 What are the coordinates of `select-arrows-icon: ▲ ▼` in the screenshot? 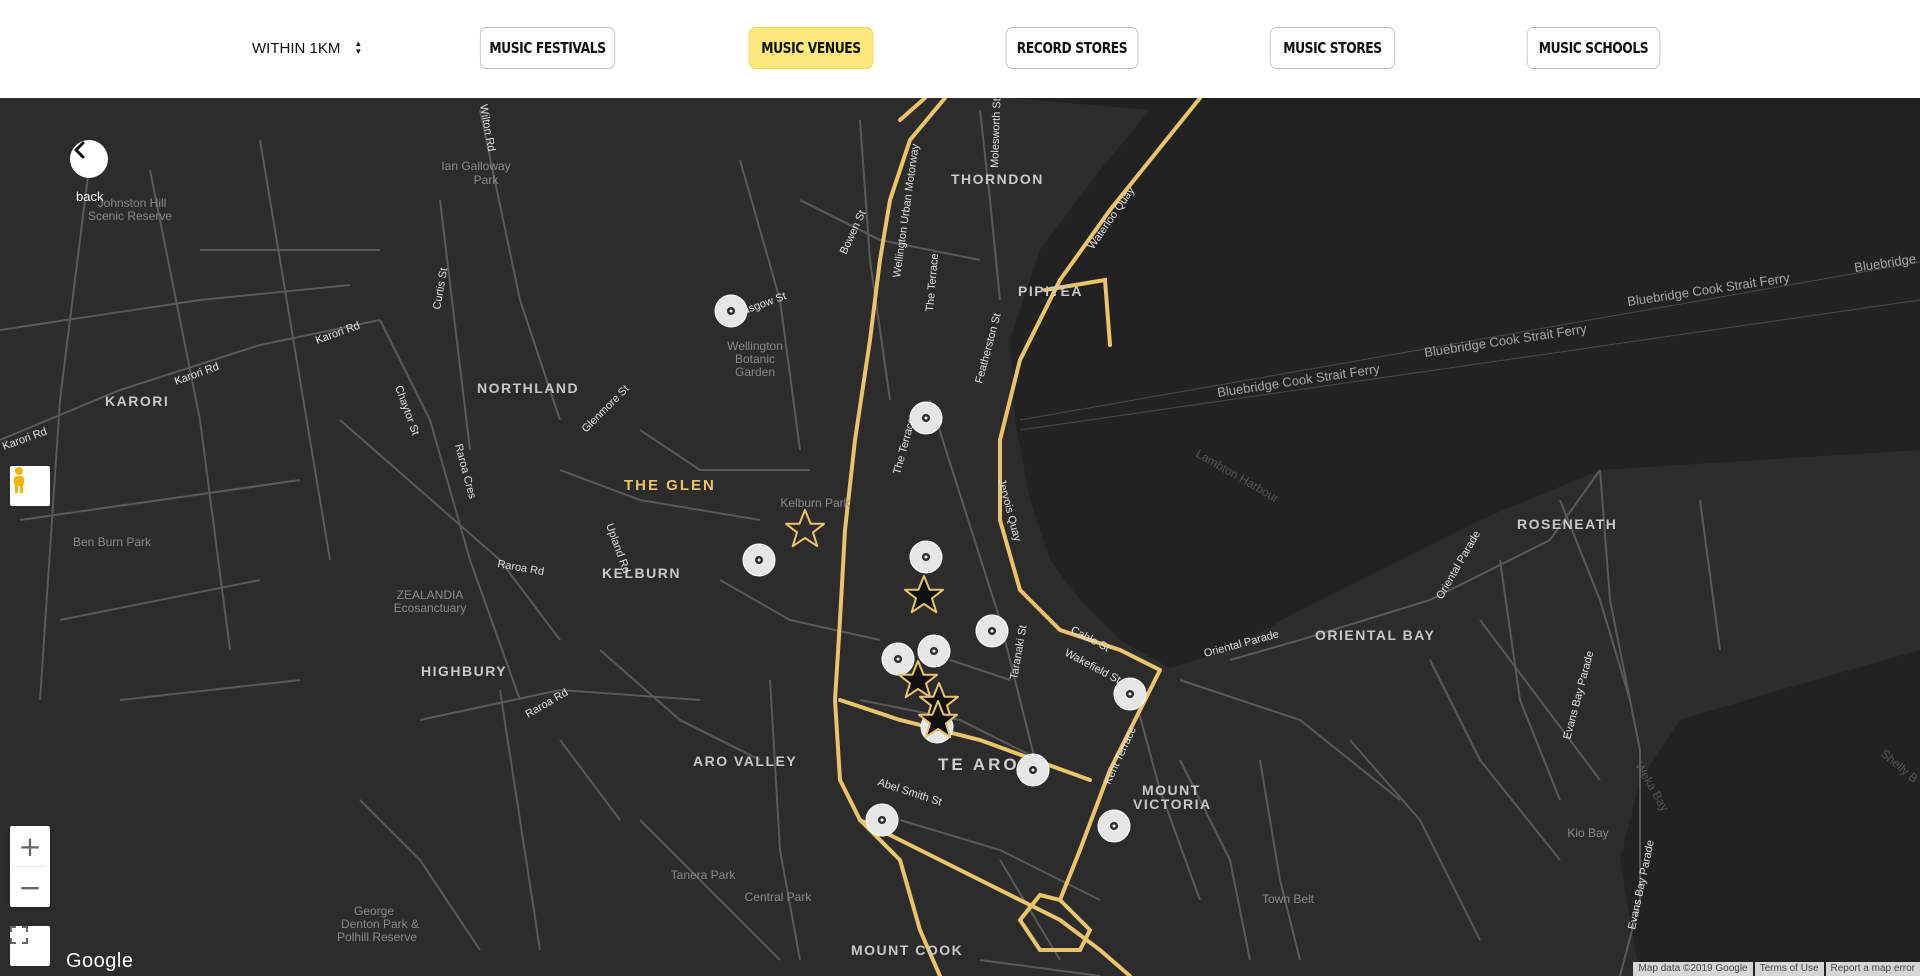 It's located at (358, 47).